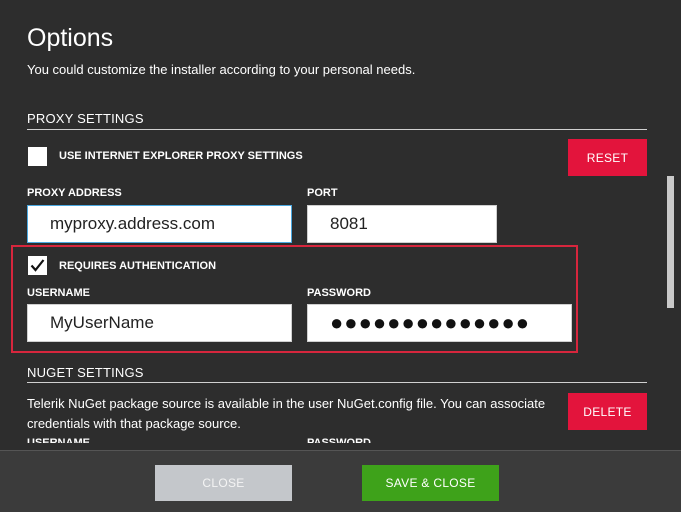  I want to click on proxy-address-value: myproxy.address.com, so click(133, 223).